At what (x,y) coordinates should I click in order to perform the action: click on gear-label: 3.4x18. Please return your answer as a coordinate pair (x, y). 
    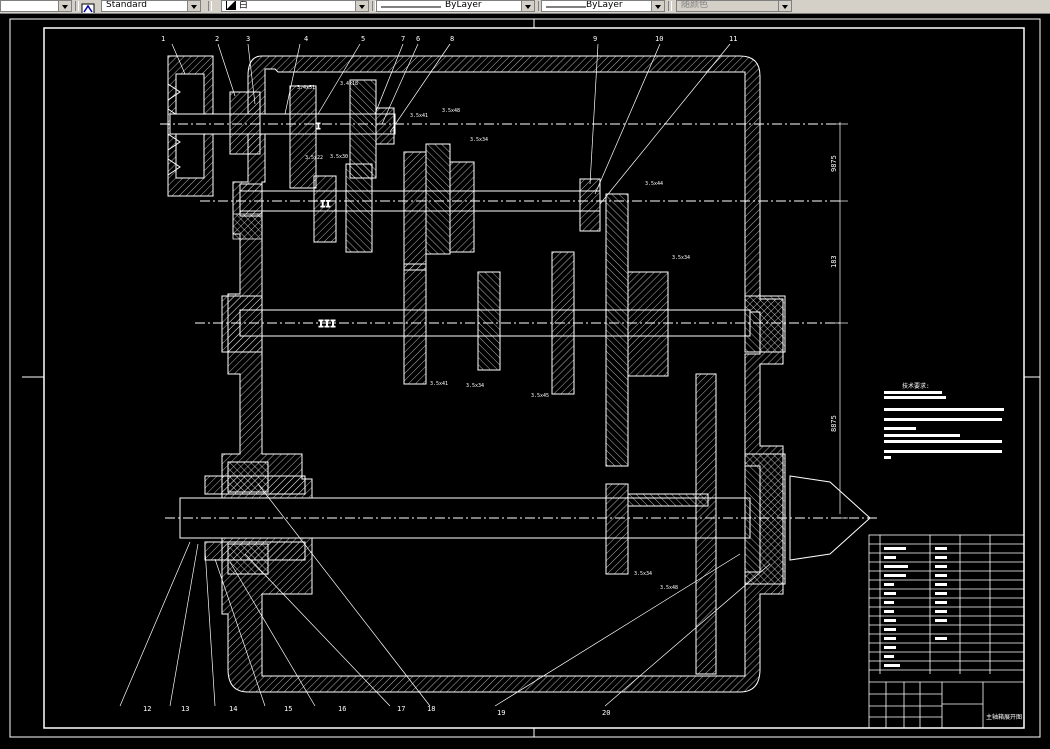
    Looking at the image, I should click on (349, 84).